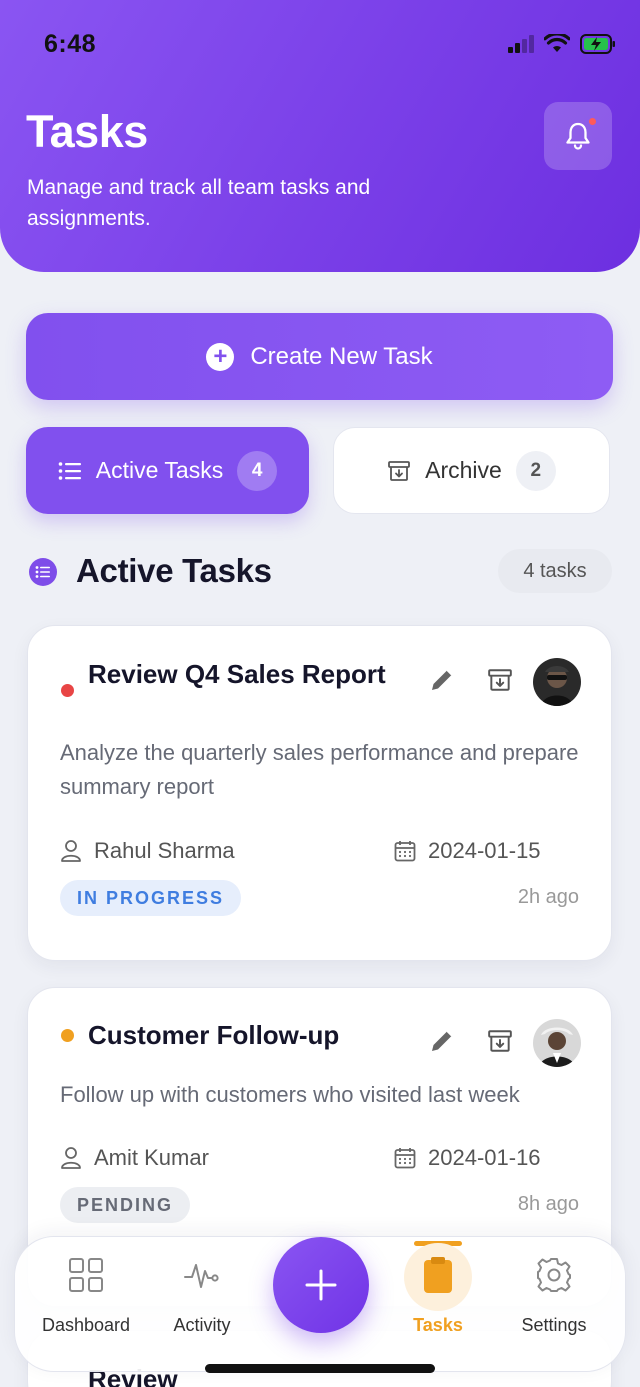  I want to click on plus-circle-icon: +, so click(220, 356).